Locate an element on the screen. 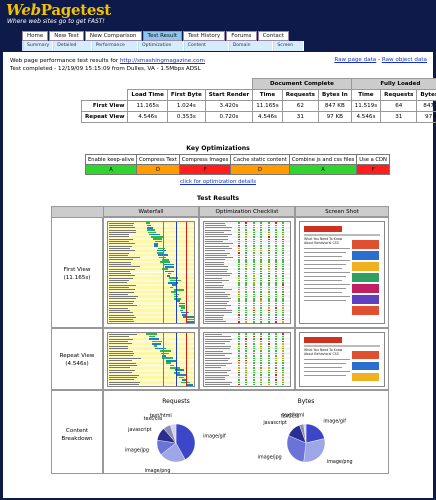  waterfall-thumbnail-repeat-view is located at coordinates (151, 359).